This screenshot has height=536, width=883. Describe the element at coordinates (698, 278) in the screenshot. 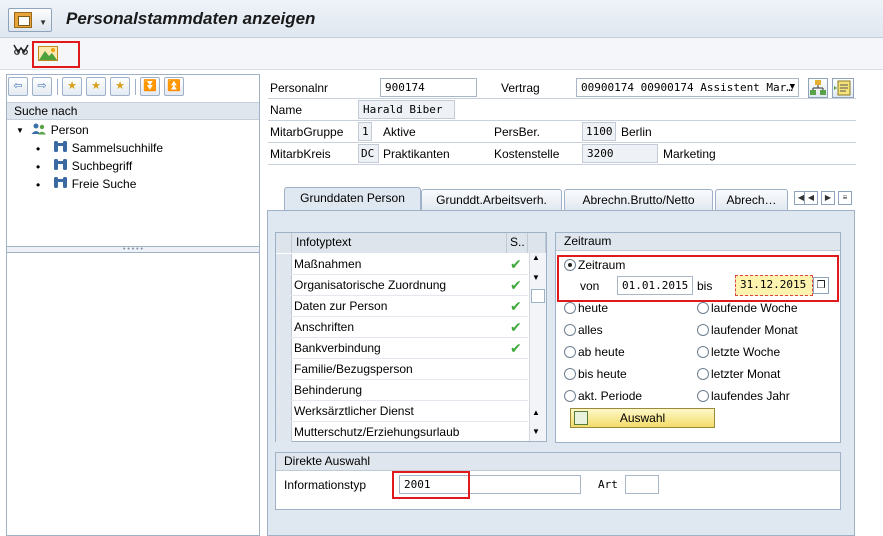

I see `highlight-box` at that location.